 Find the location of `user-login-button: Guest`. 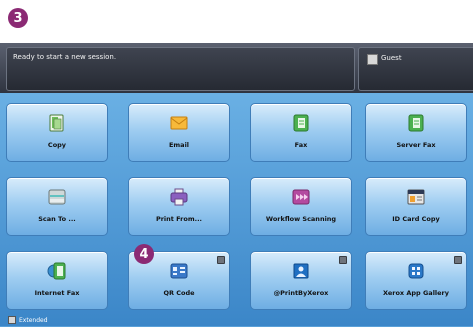

user-login-button: Guest is located at coordinates (415, 69).